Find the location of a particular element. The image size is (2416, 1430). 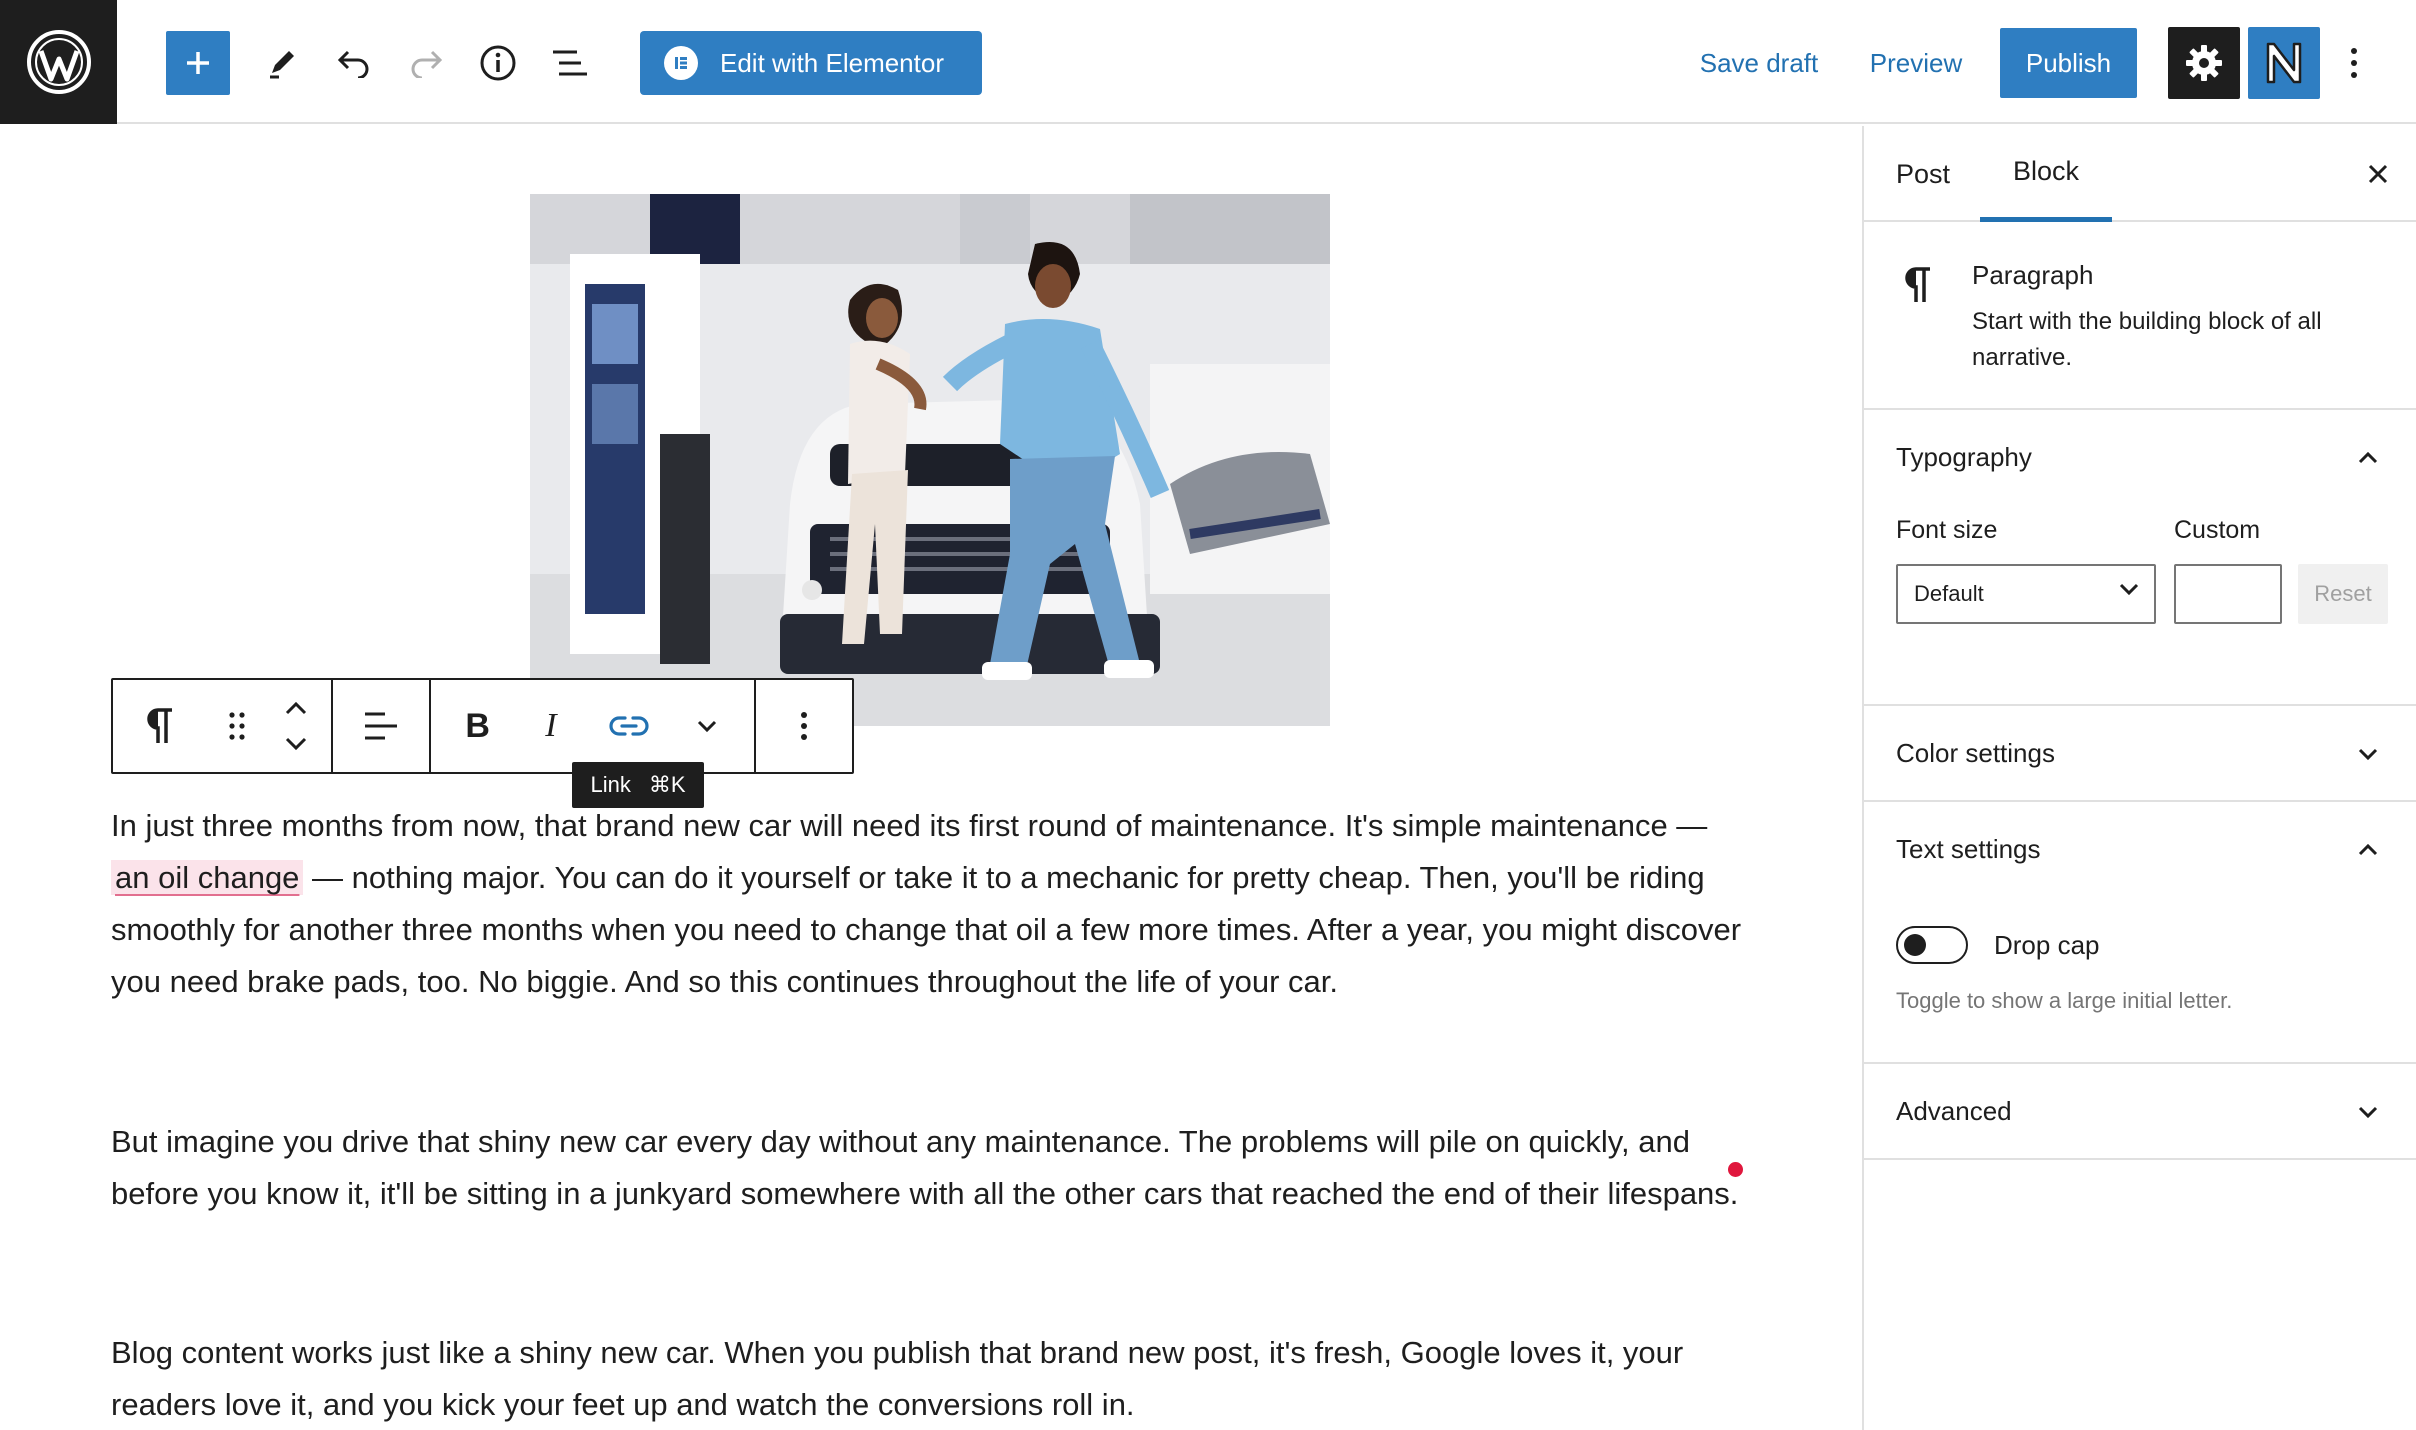

elementor-label: Edit with Elementor is located at coordinates (832, 62).